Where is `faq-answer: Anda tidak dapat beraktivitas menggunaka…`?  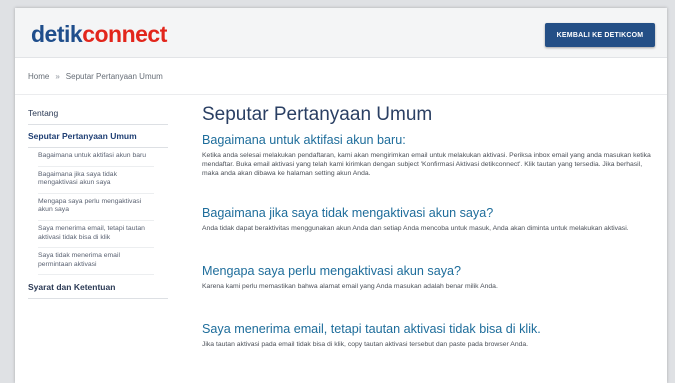 faq-answer: Anda tidak dapat beraktivitas menggunaka… is located at coordinates (415, 228).